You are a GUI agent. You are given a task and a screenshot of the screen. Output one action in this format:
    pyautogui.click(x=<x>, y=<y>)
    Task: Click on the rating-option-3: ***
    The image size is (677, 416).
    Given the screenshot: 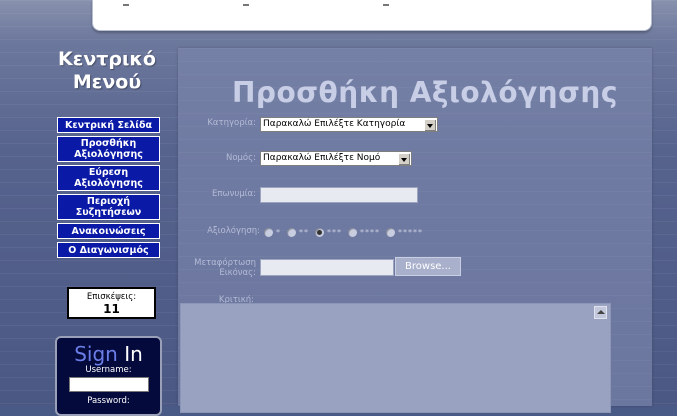 What is the action you would take?
    pyautogui.click(x=328, y=232)
    